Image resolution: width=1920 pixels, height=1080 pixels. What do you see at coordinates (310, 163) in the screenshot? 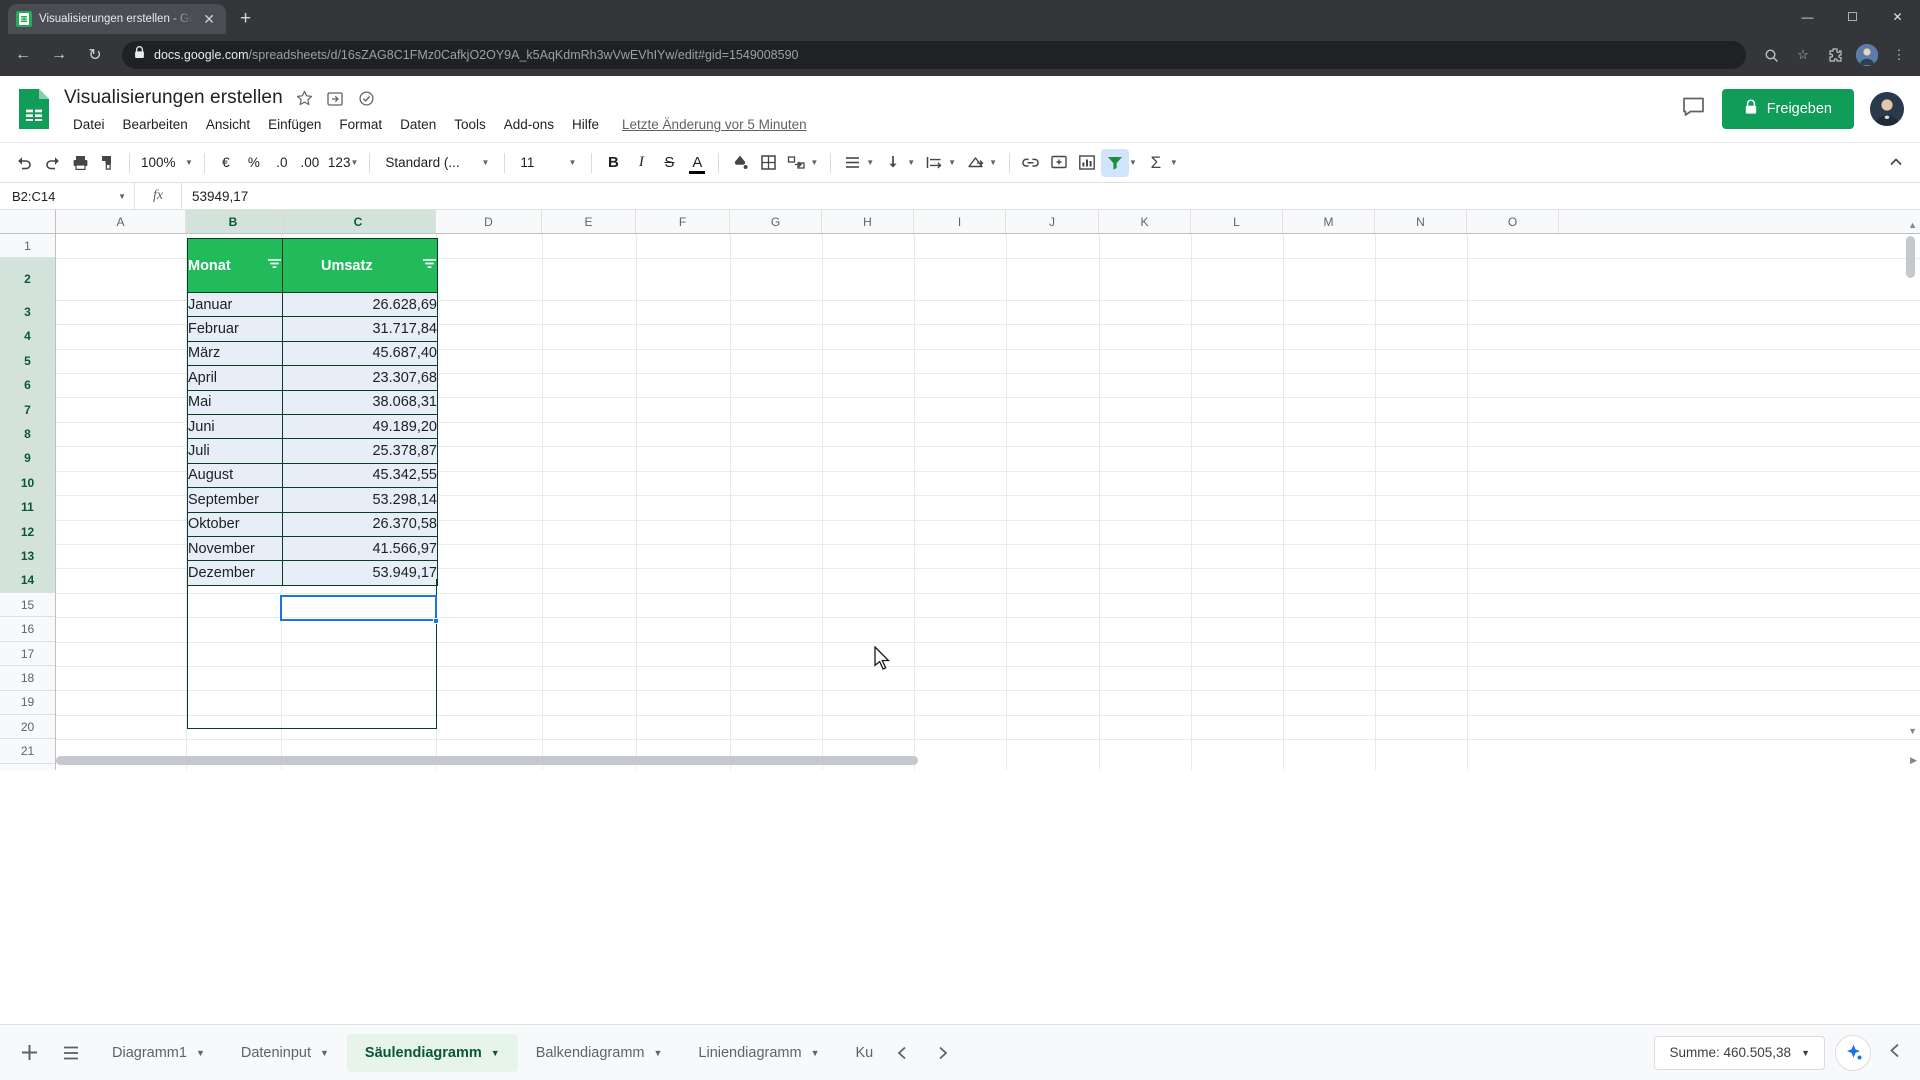
I see `increase-decimals-button: .00` at bounding box center [310, 163].